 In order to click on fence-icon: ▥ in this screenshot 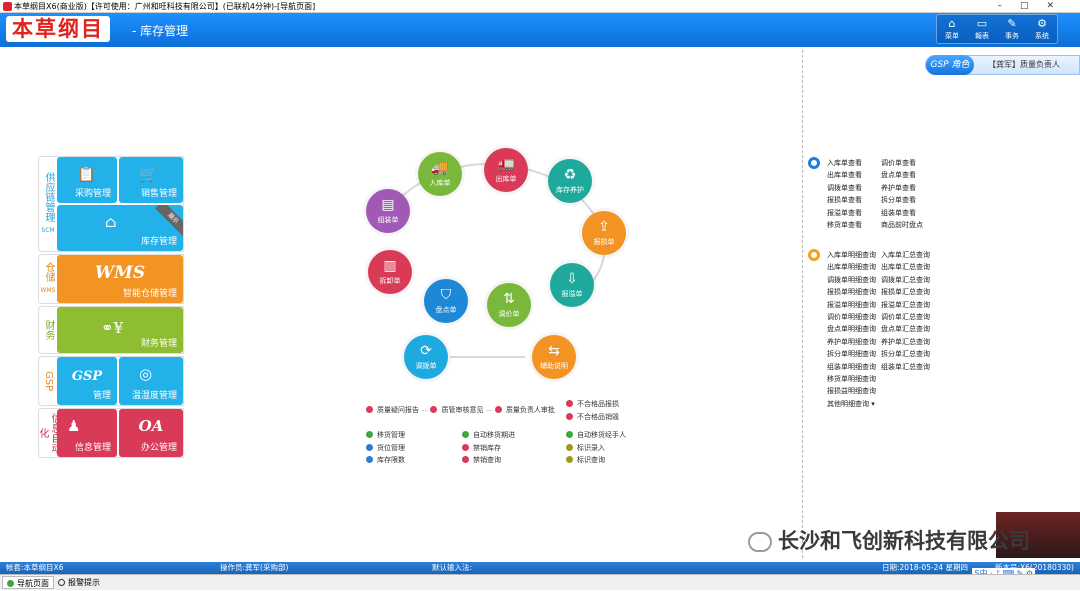, I will do `click(390, 266)`.